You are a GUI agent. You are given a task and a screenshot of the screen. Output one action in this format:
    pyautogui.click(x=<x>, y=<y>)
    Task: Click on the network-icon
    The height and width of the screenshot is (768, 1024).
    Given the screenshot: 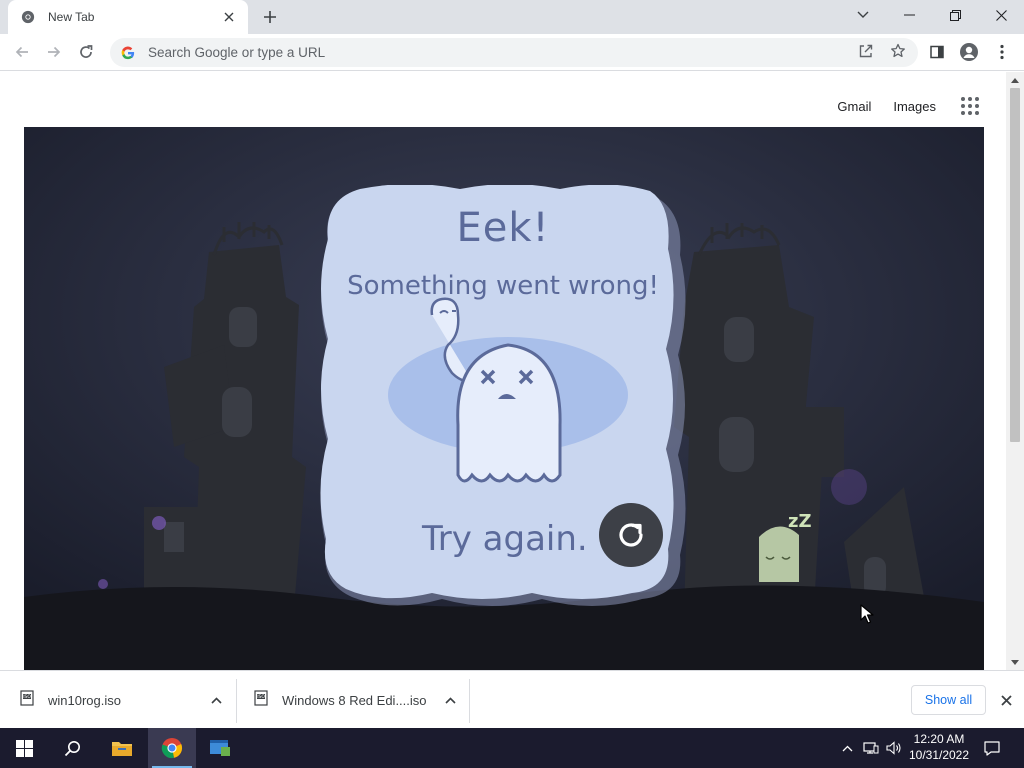 What is the action you would take?
    pyautogui.click(x=871, y=748)
    